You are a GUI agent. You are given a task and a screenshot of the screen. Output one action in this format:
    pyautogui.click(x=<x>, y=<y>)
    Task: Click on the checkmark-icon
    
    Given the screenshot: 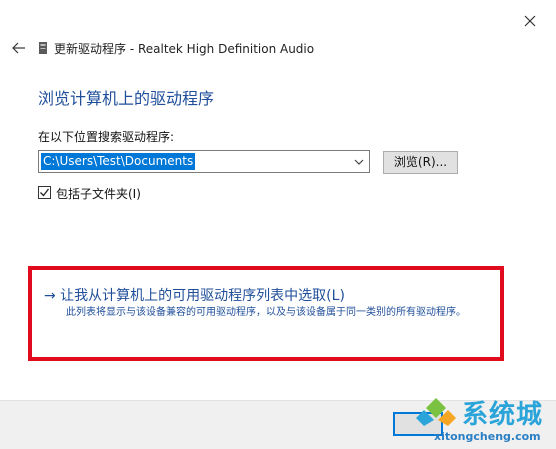 What is the action you would take?
    pyautogui.click(x=45, y=192)
    